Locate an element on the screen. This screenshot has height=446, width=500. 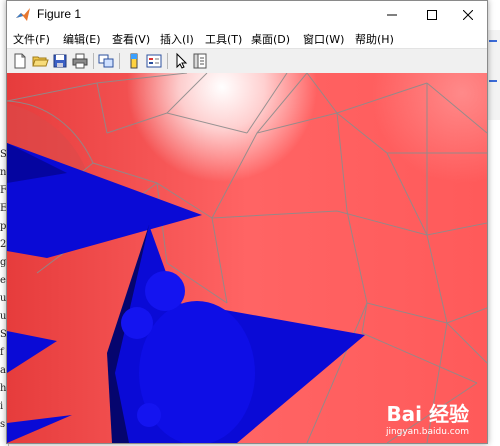
insert-legend-button is located at coordinates (154, 61).